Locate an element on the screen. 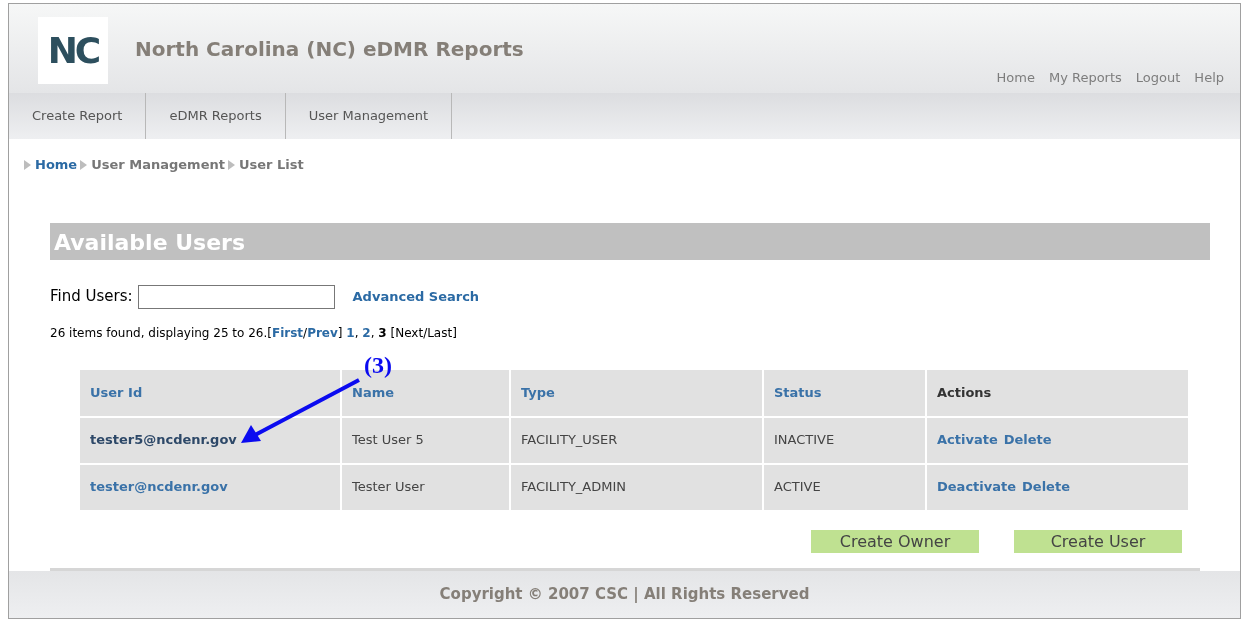 The height and width of the screenshot is (619, 1249). table-cell: Tester User is located at coordinates (425, 487).